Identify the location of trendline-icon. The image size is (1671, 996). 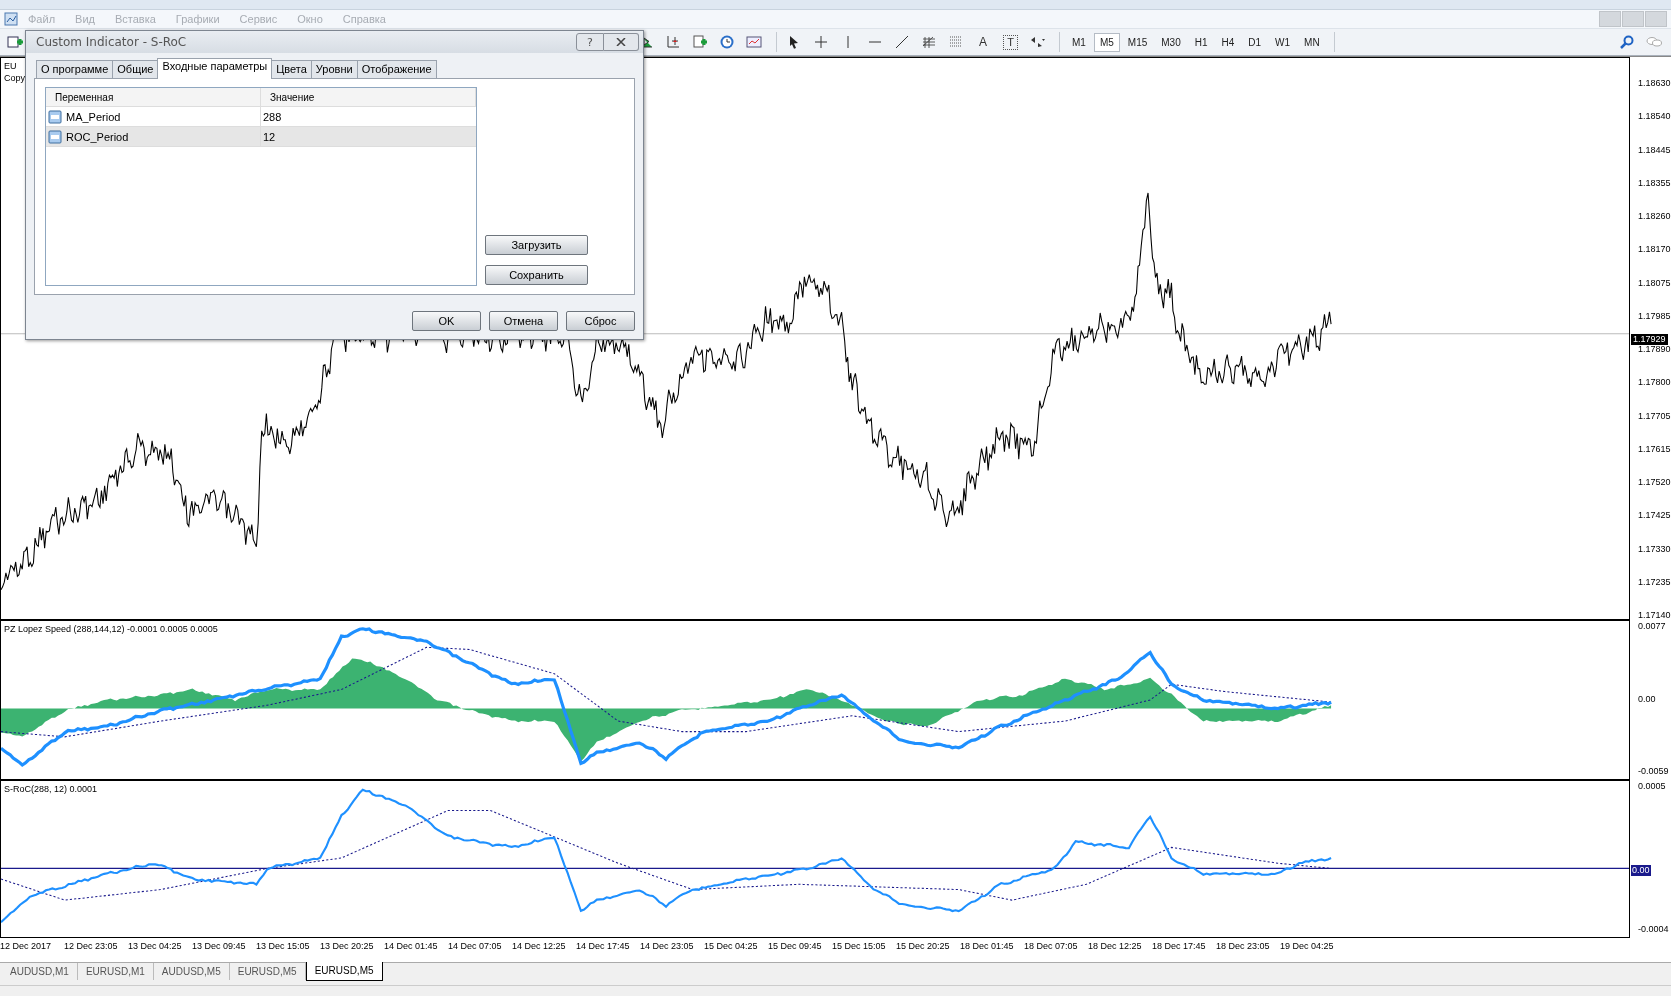
(902, 42).